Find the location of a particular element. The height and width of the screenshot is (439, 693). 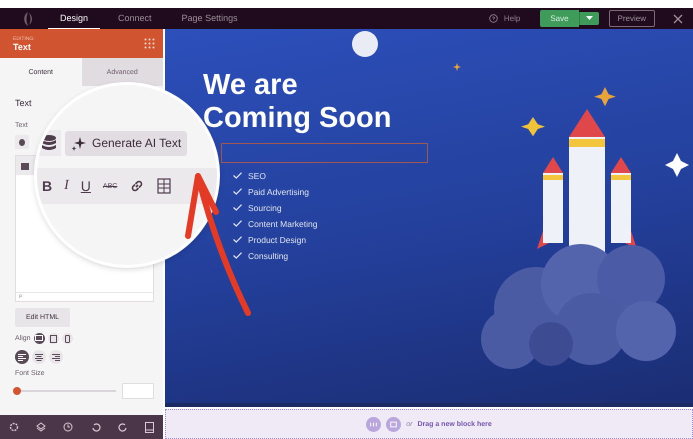

help-link: Help is located at coordinates (512, 18).